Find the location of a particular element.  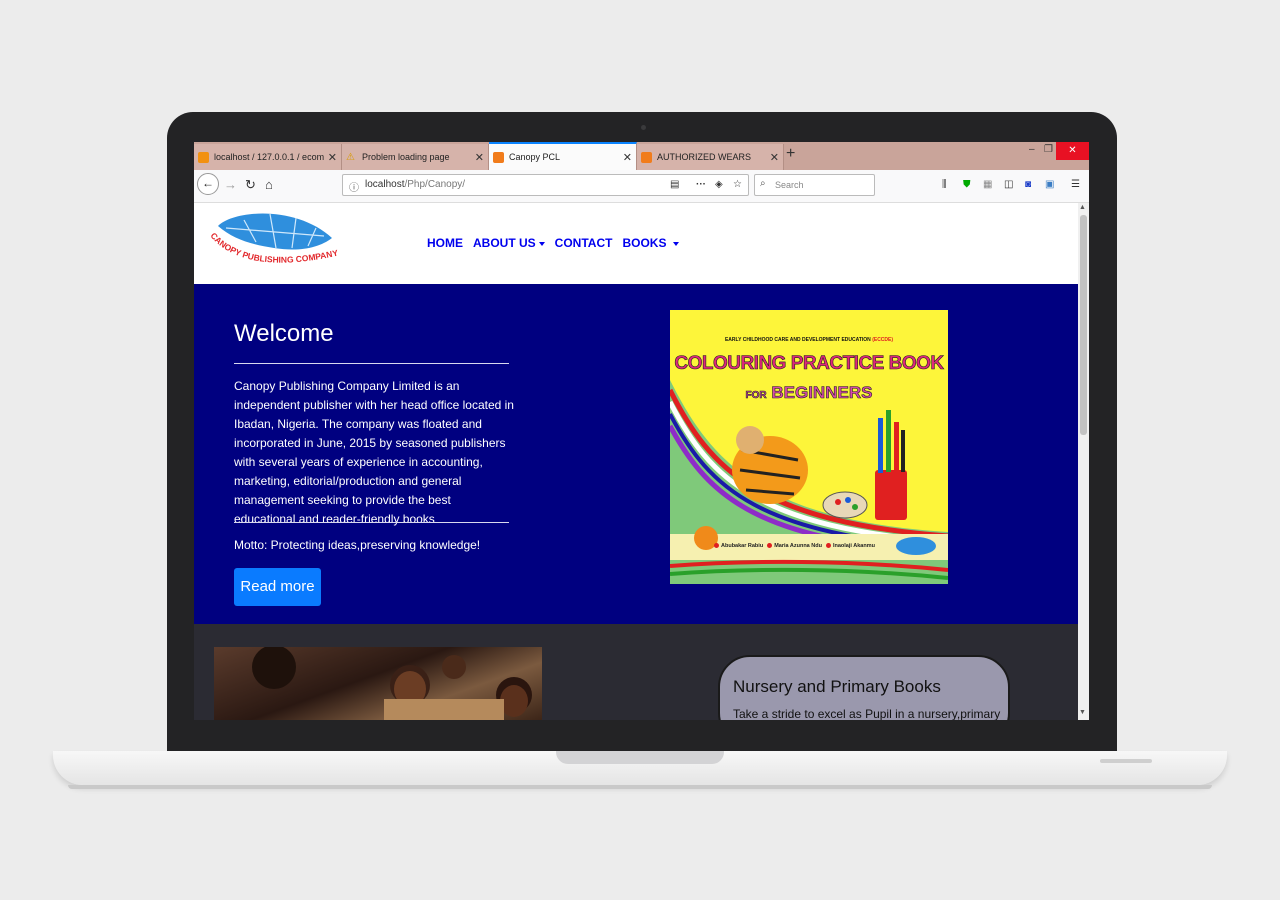

tab-label: AUTHORIZED WEARS is located at coordinates (704, 157).